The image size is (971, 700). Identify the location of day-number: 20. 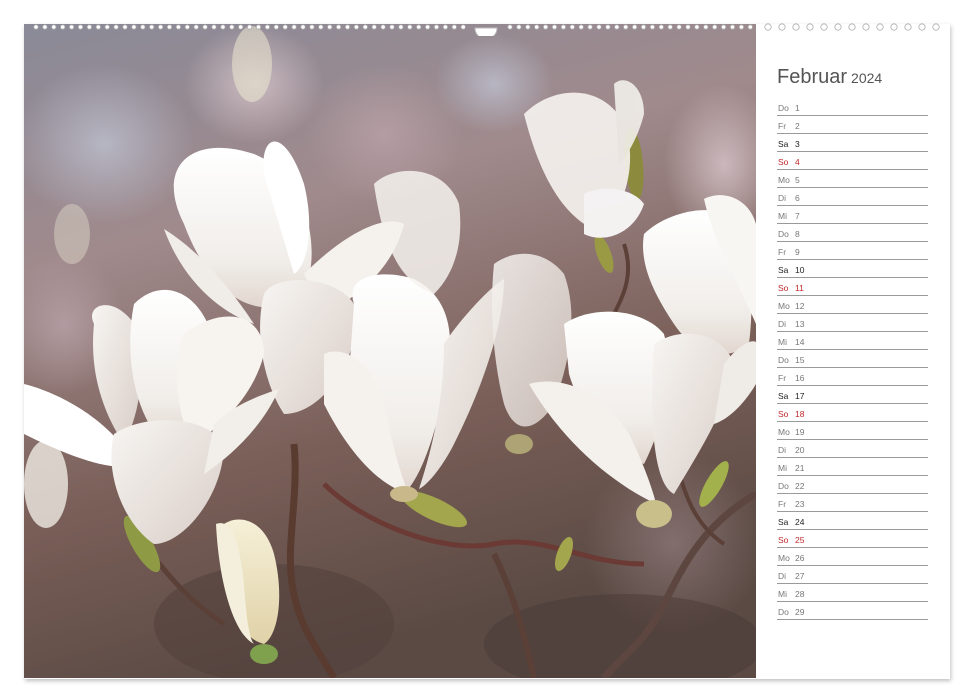
(800, 450).